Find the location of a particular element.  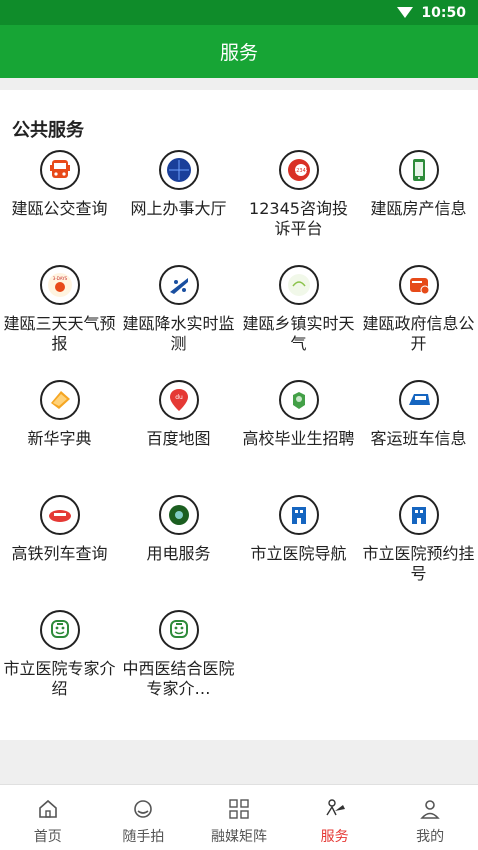

service-item-hotline-12345: 12345 12345咨询投诉平台 is located at coordinates (298, 194).